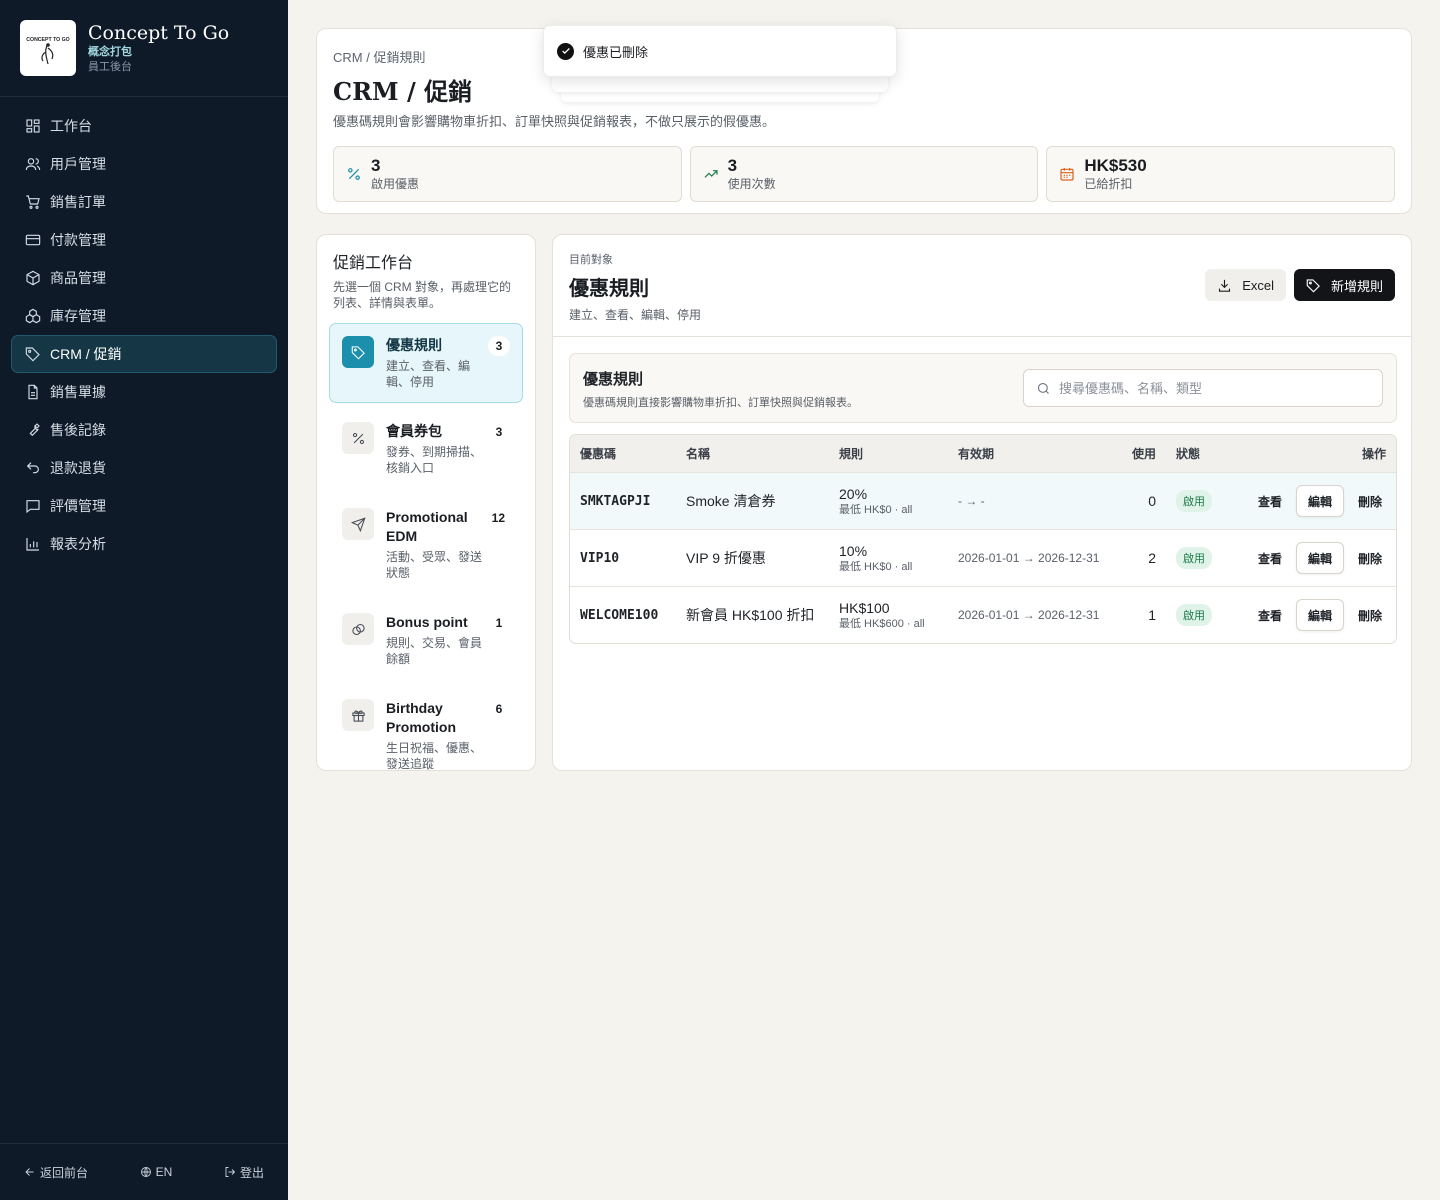 This screenshot has width=1440, height=1200. What do you see at coordinates (144, 126) in the screenshot?
I see `sidebar-item-dashboard: 工作台` at bounding box center [144, 126].